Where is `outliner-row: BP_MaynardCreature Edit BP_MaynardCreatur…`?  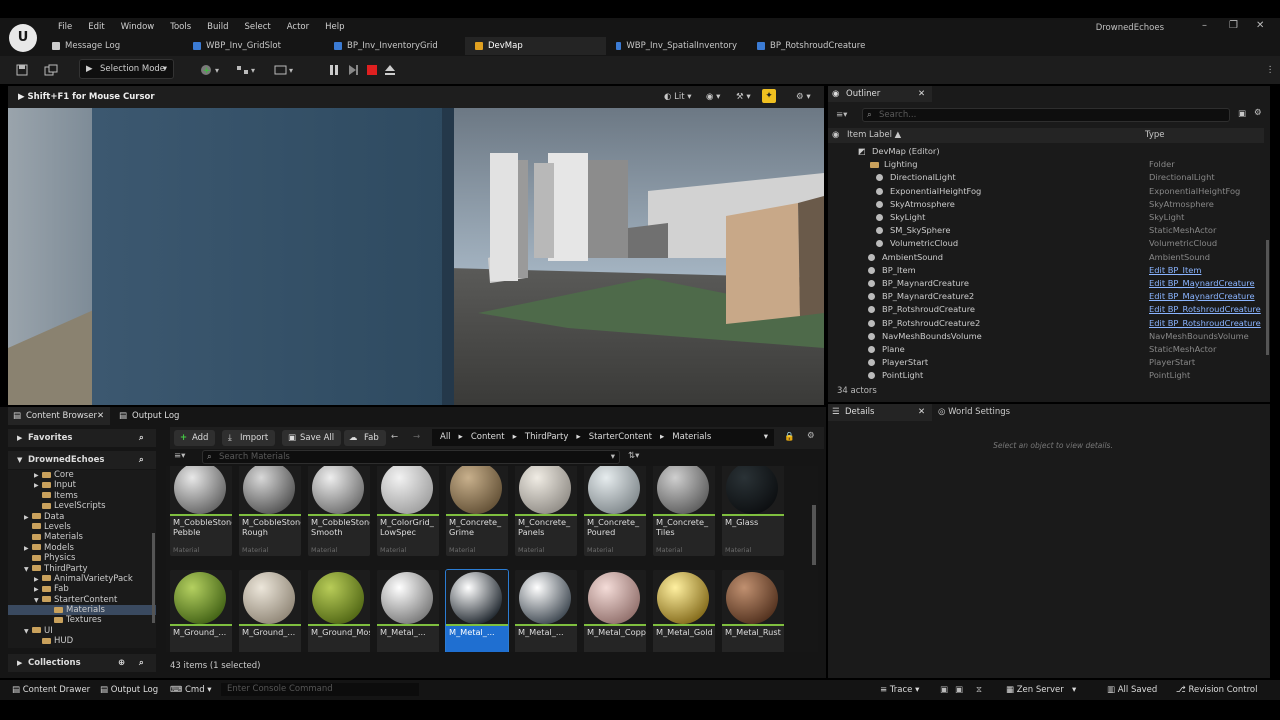 outliner-row: BP_MaynardCreature Edit BP_MaynardCreatur… is located at coordinates (1046, 283).